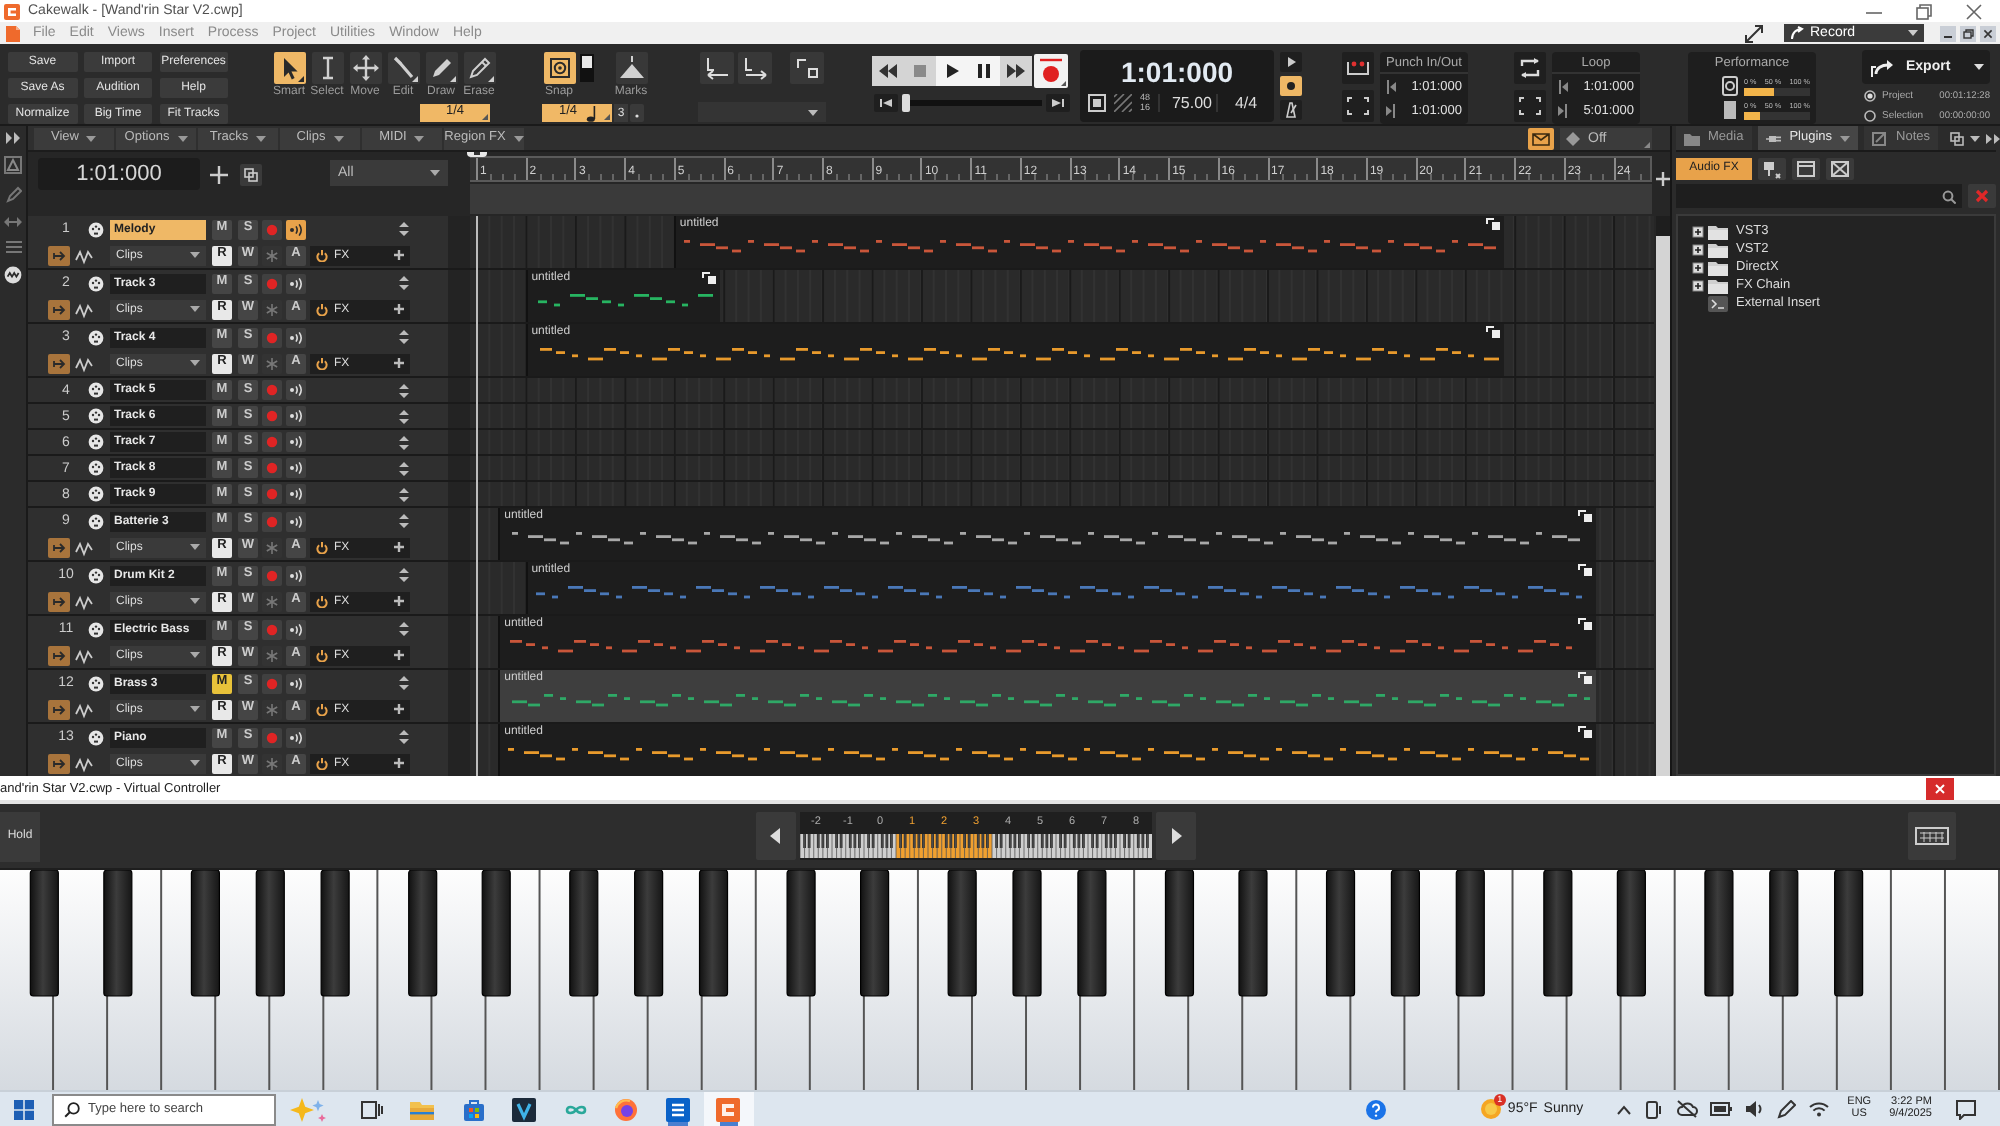  What do you see at coordinates (1840, 168) in the screenshot?
I see `crossed-box-icon` at bounding box center [1840, 168].